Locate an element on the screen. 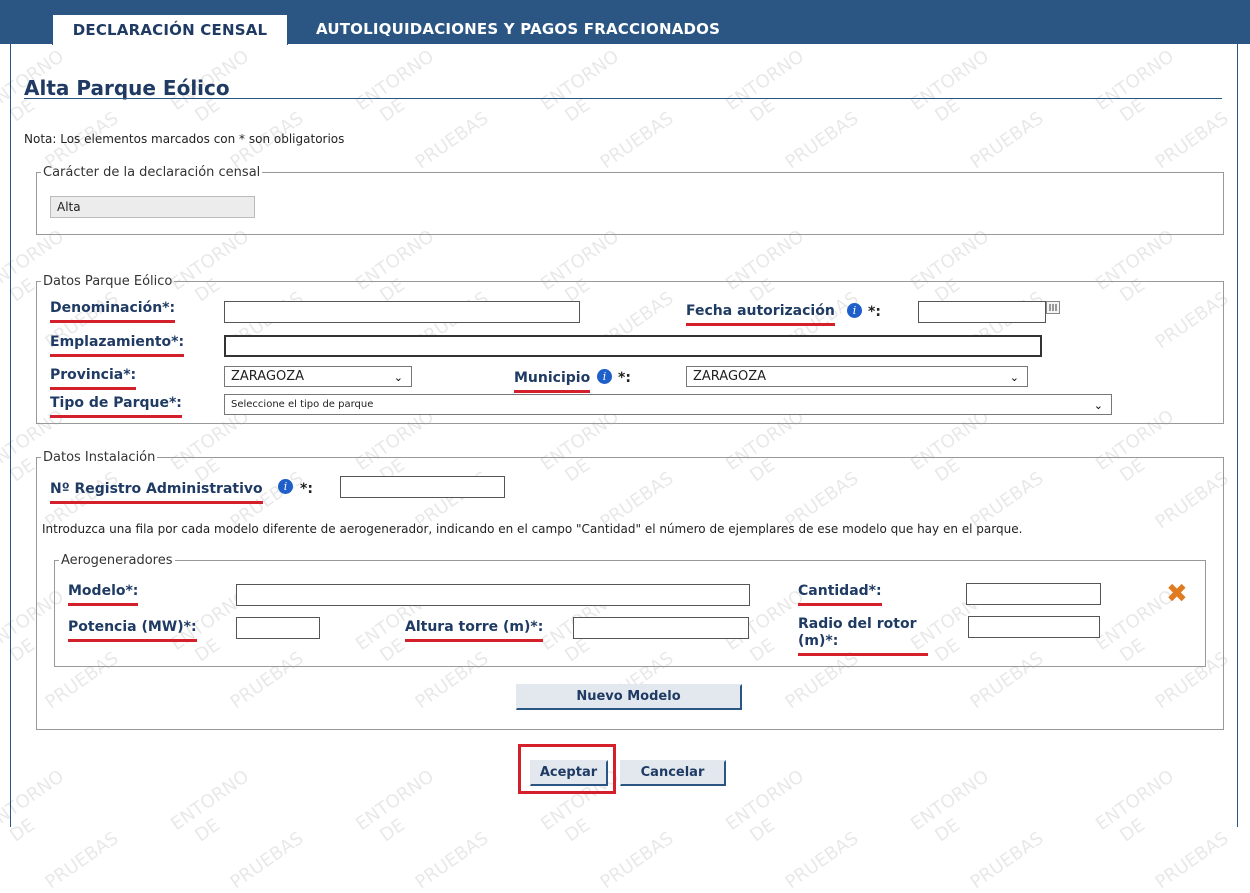 The image size is (1250, 893). parque-legend: Datos Parque Eólico is located at coordinates (108, 281).